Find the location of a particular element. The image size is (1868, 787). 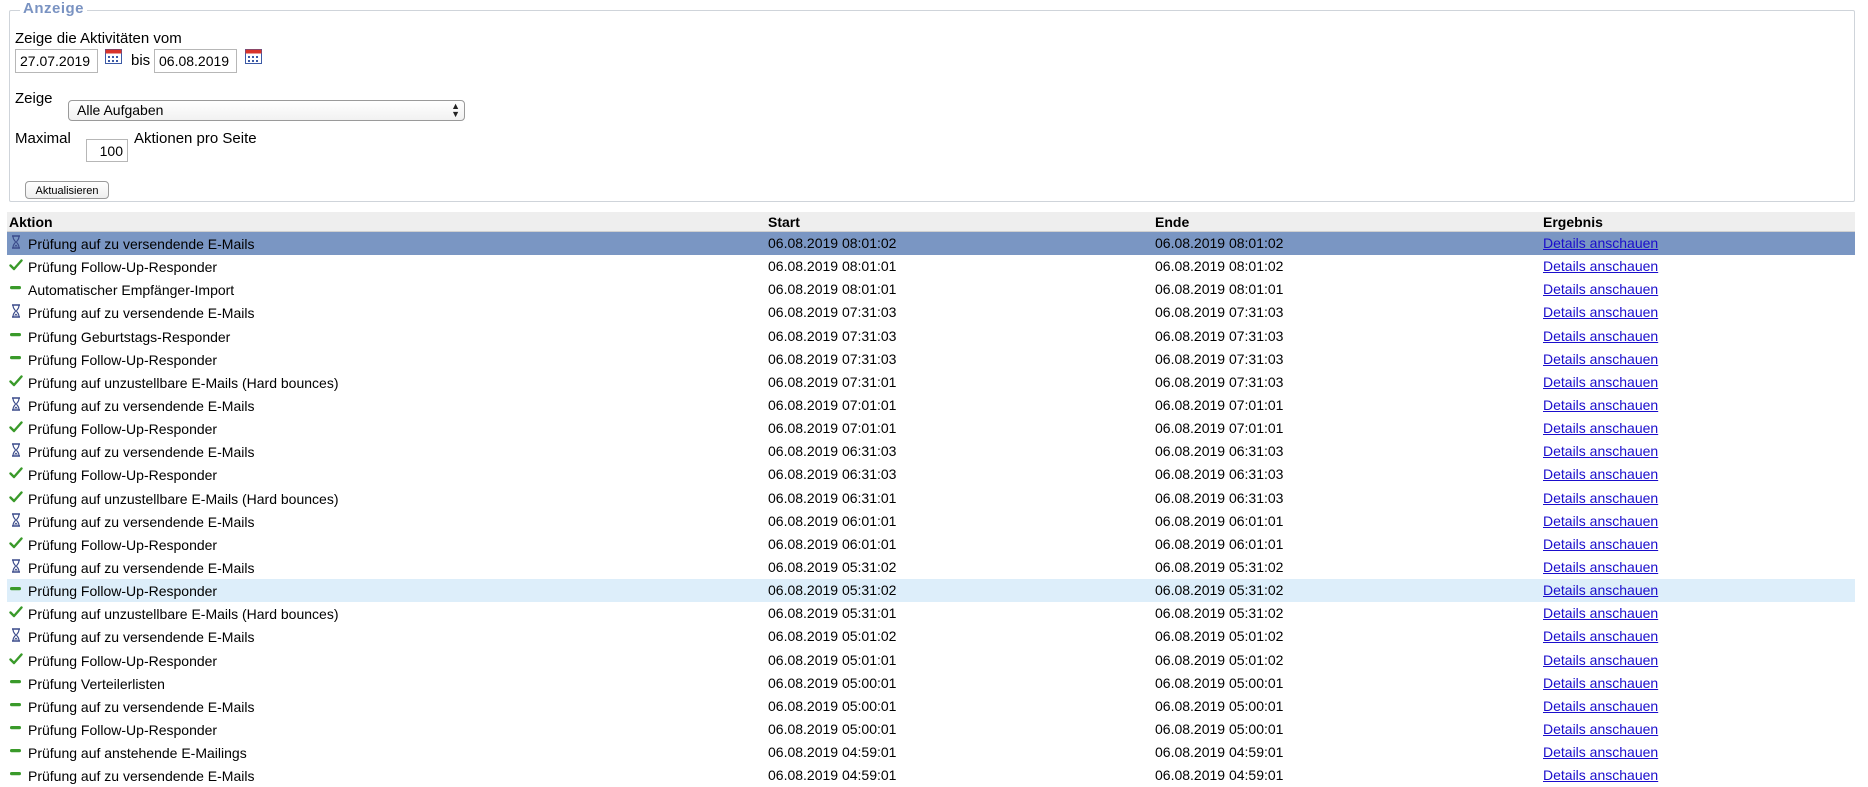

row-ende: 06.08.2019 08:01:01 is located at coordinates (1219, 289).